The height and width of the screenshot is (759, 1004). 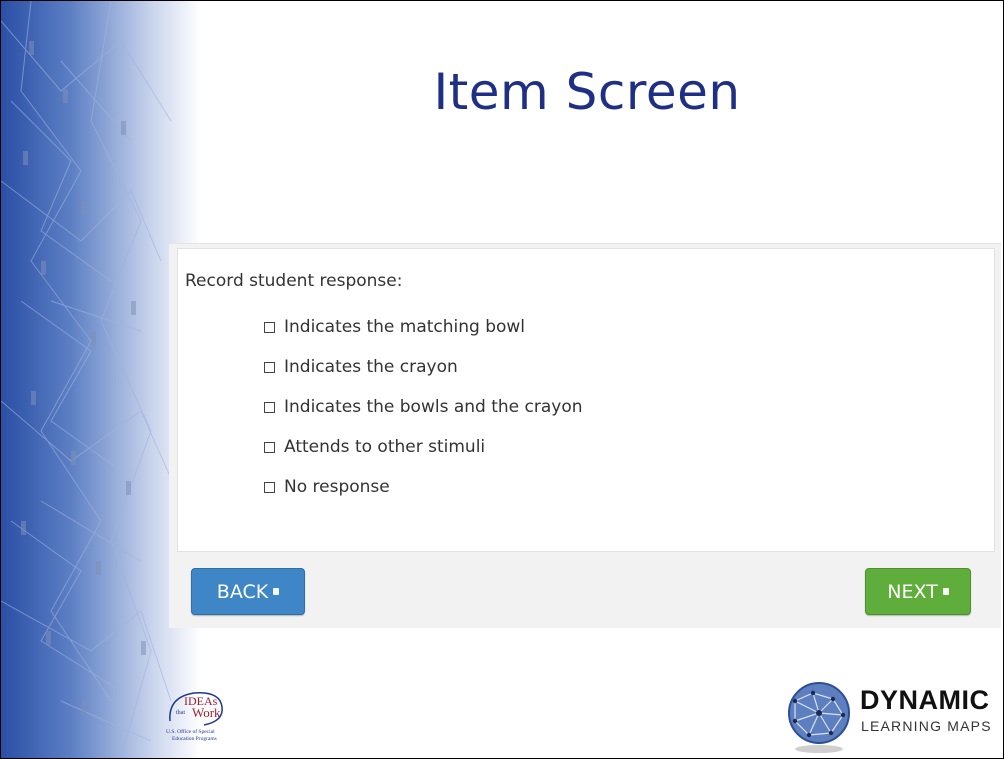 I want to click on response-option: Indicates the matching bowl, so click(x=423, y=327).